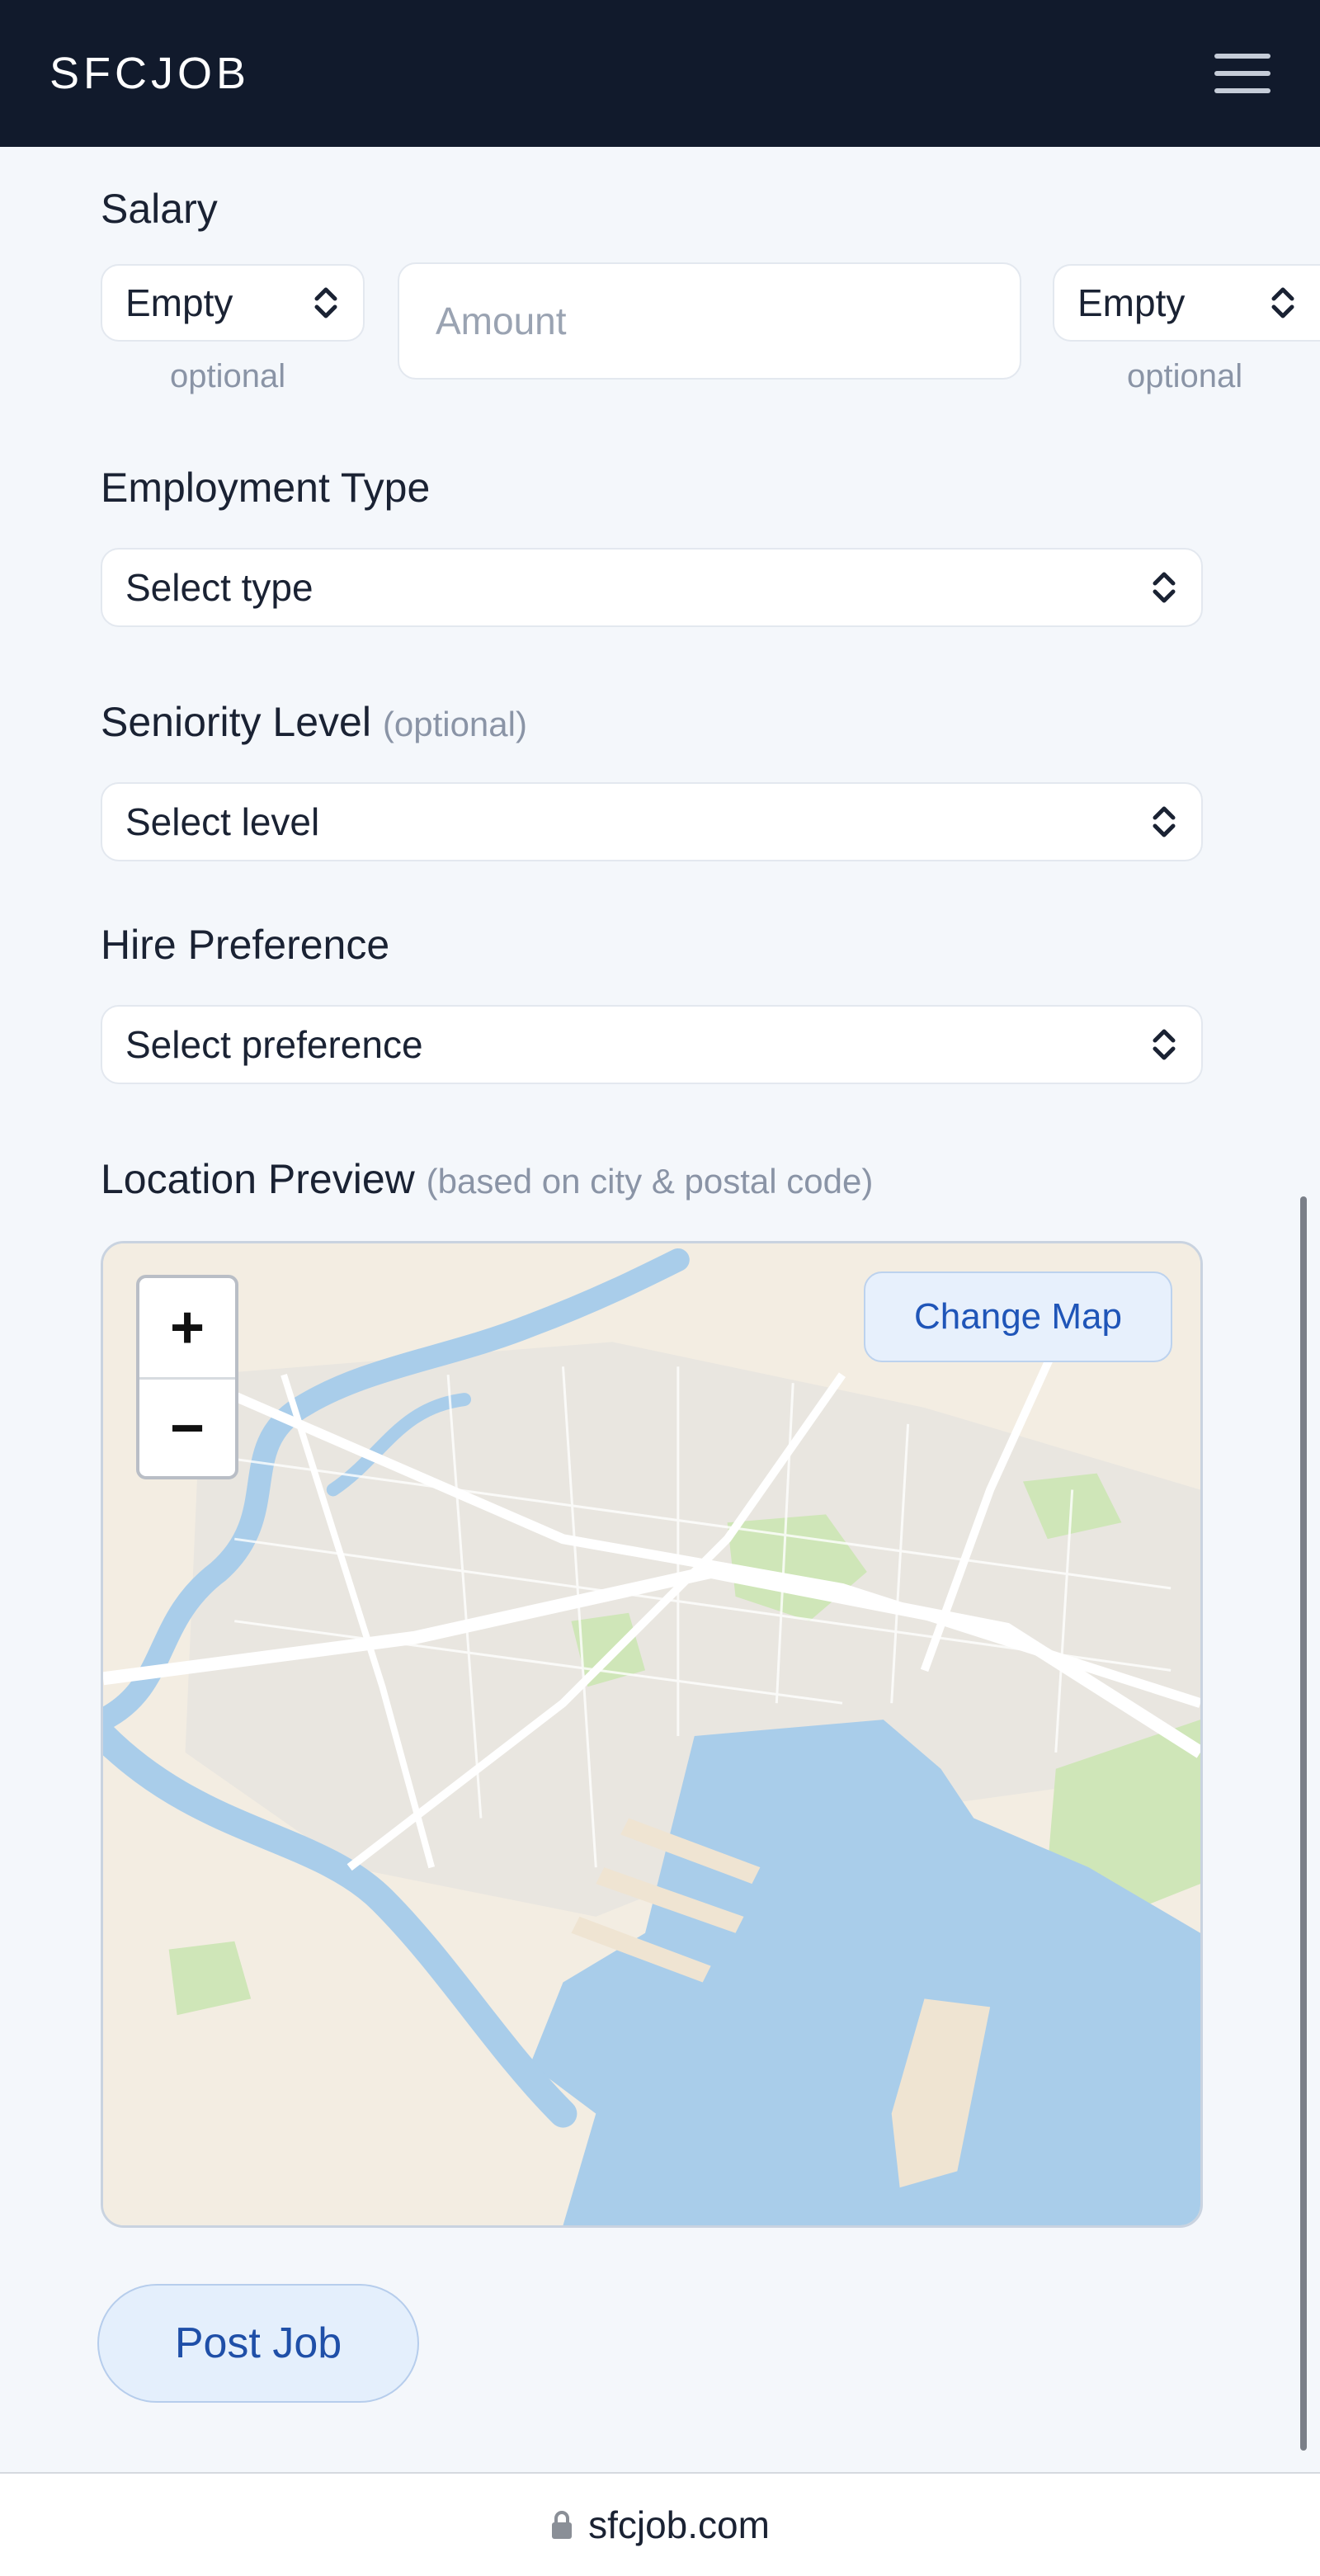 Image resolution: width=1320 pixels, height=2576 pixels. Describe the element at coordinates (709, 321) in the screenshot. I see `salary-amount-input` at that location.